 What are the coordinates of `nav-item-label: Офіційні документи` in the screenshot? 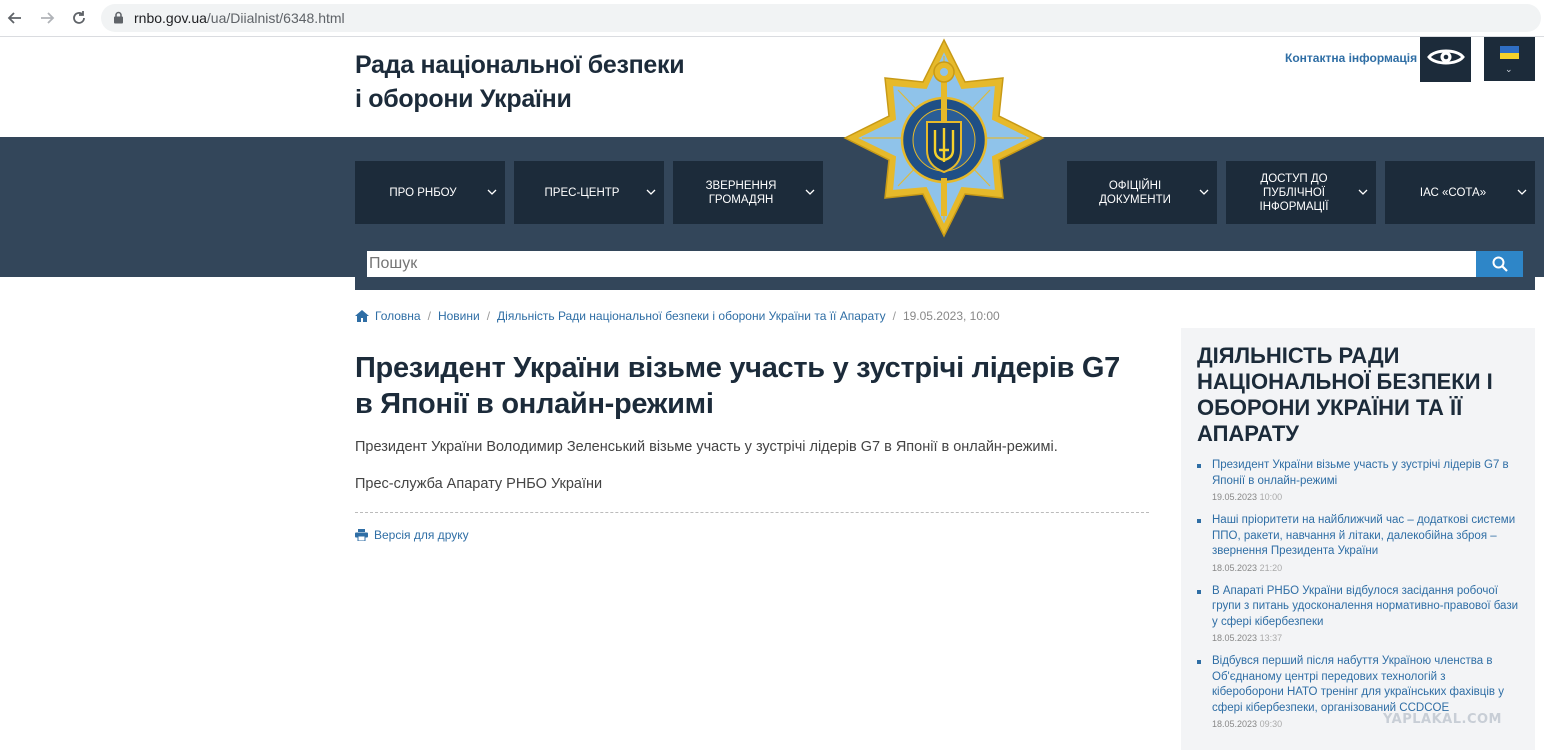 It's located at (1135, 192).